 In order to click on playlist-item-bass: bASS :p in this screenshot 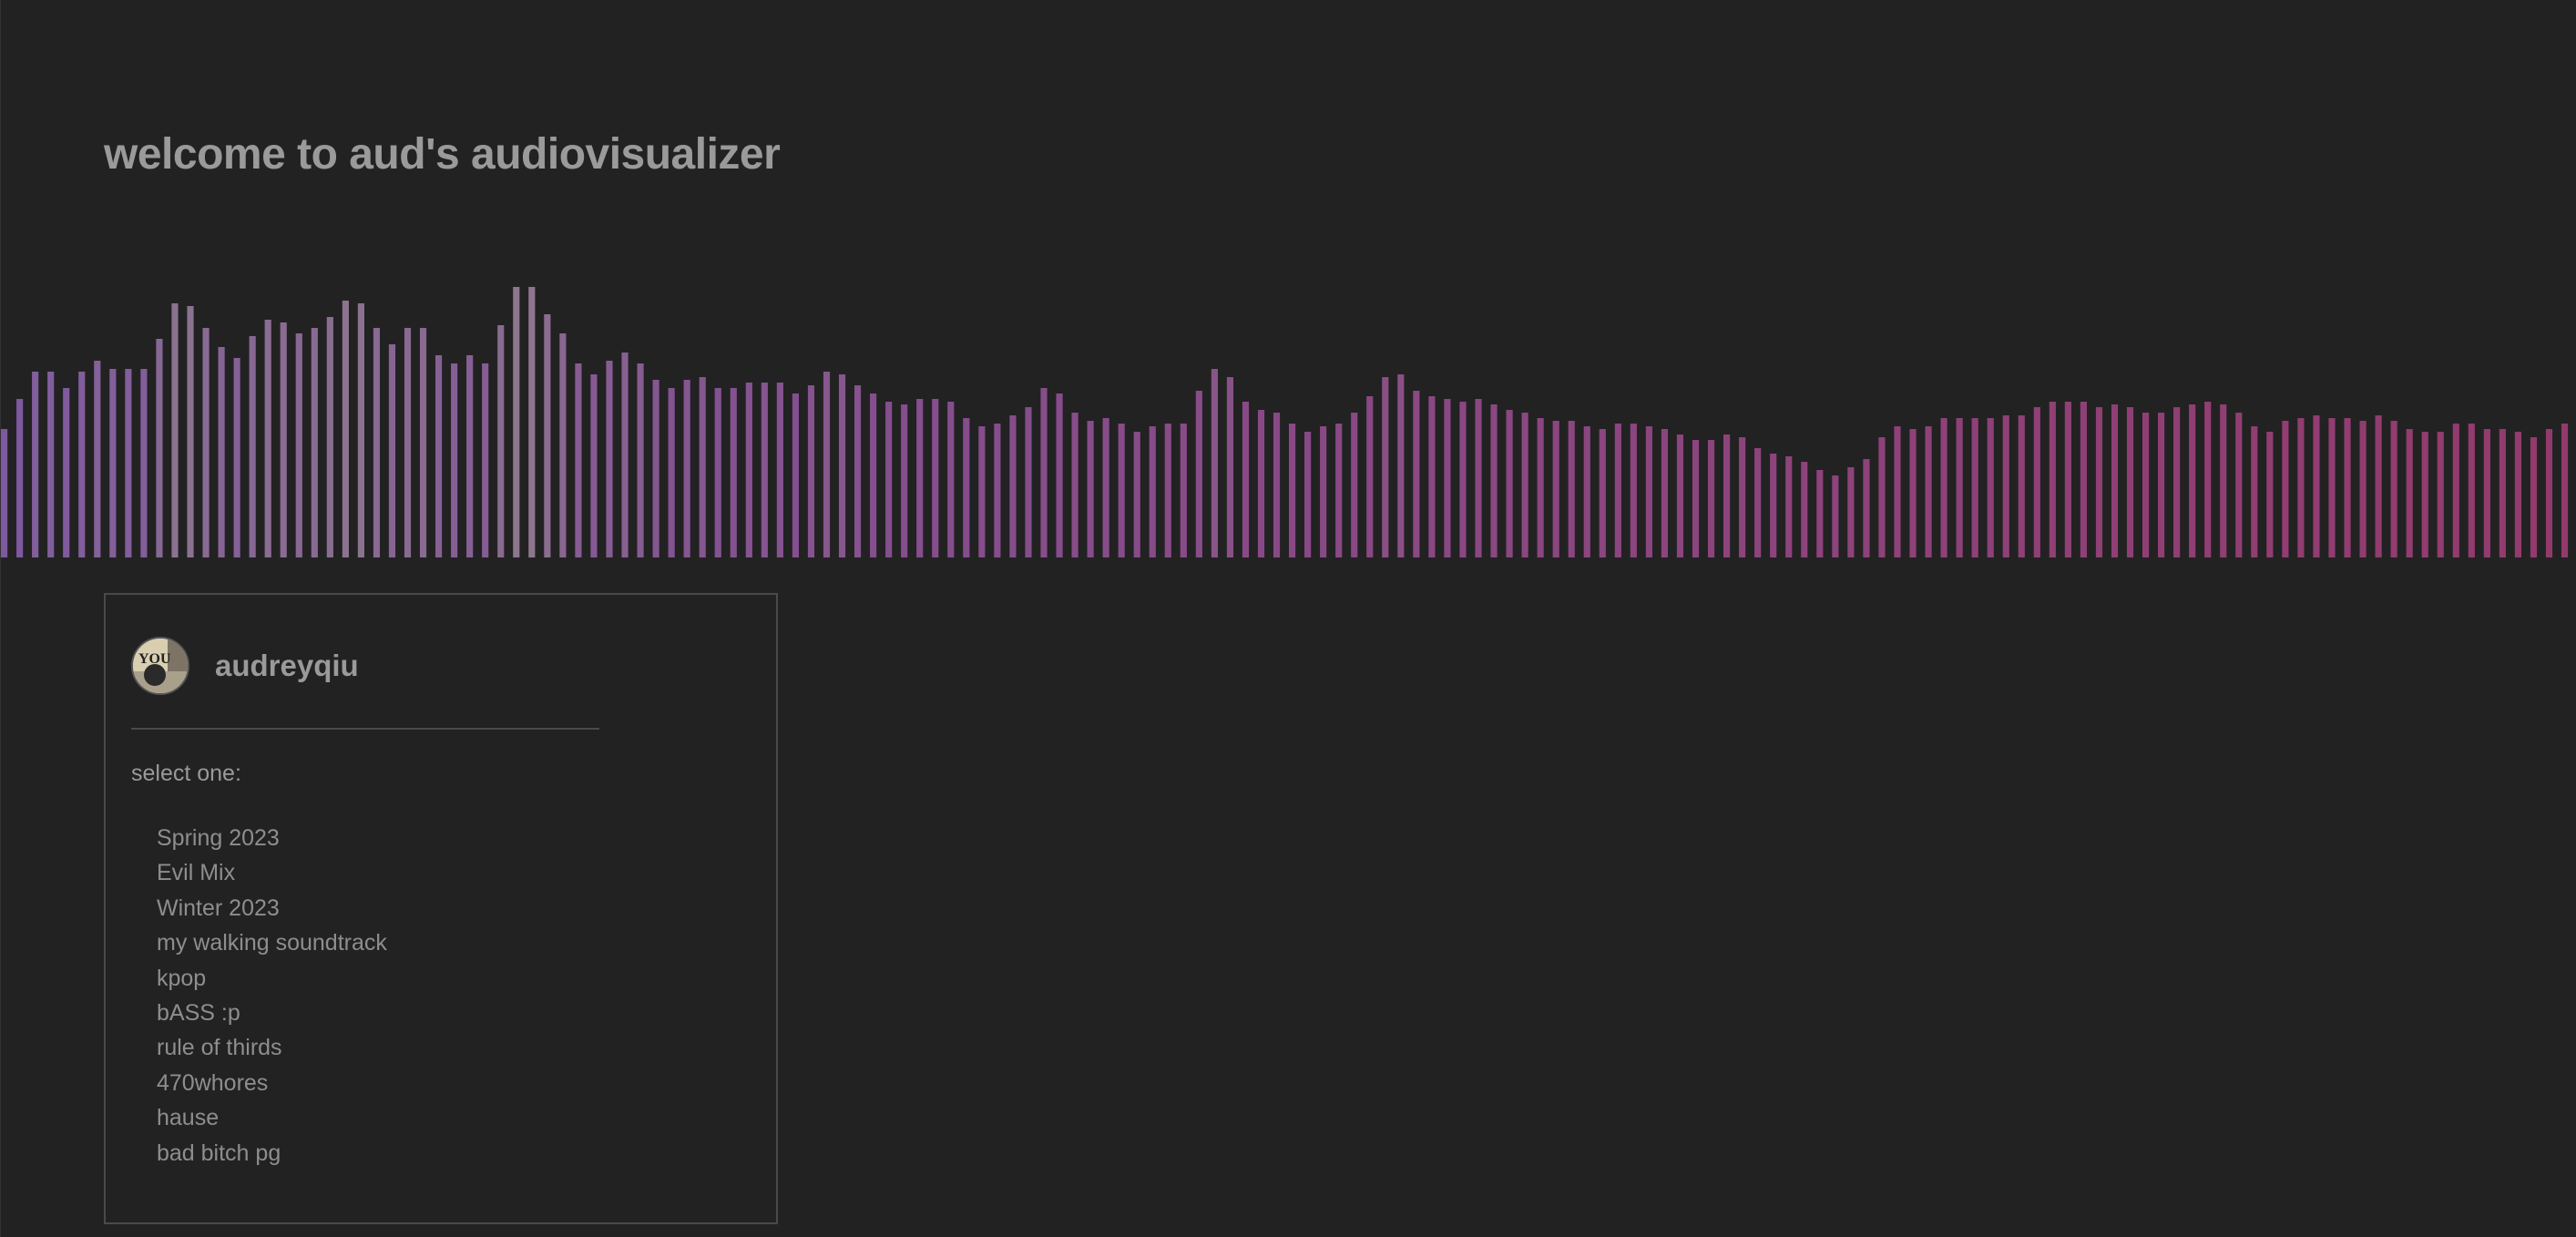, I will do `click(272, 1013)`.